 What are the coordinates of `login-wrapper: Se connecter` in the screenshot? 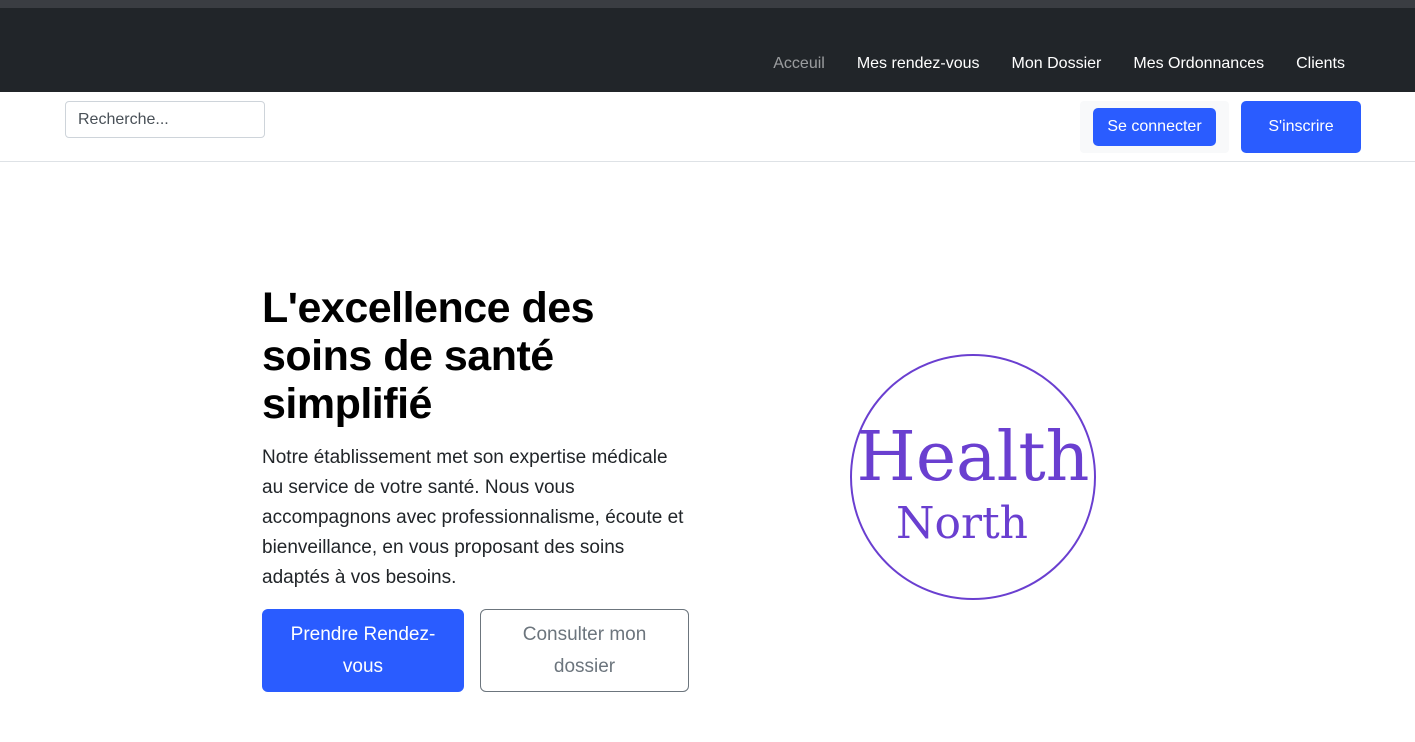 It's located at (1154, 127).